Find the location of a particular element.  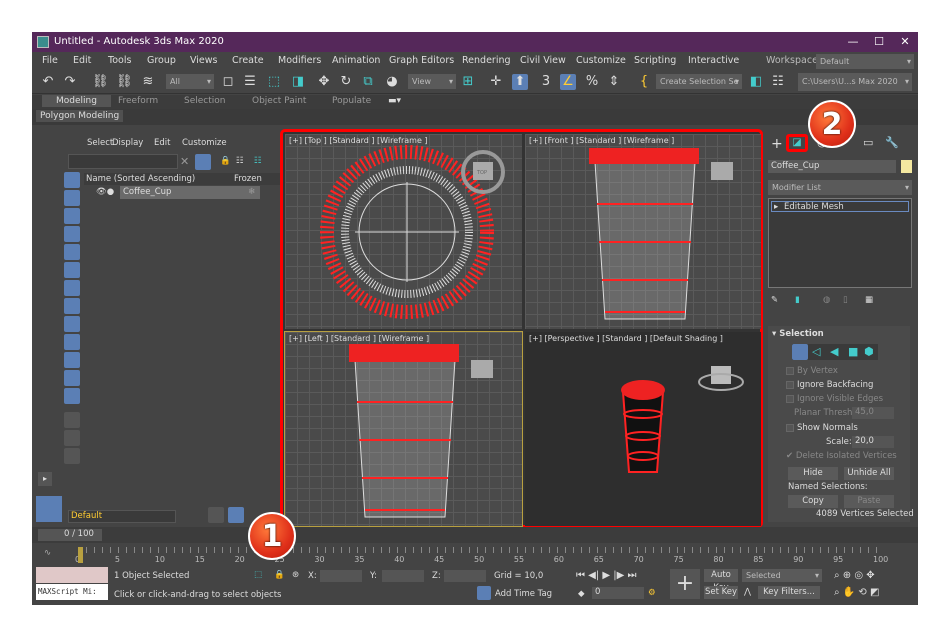

auto-key-button: Auto Key is located at coordinates (721, 581).